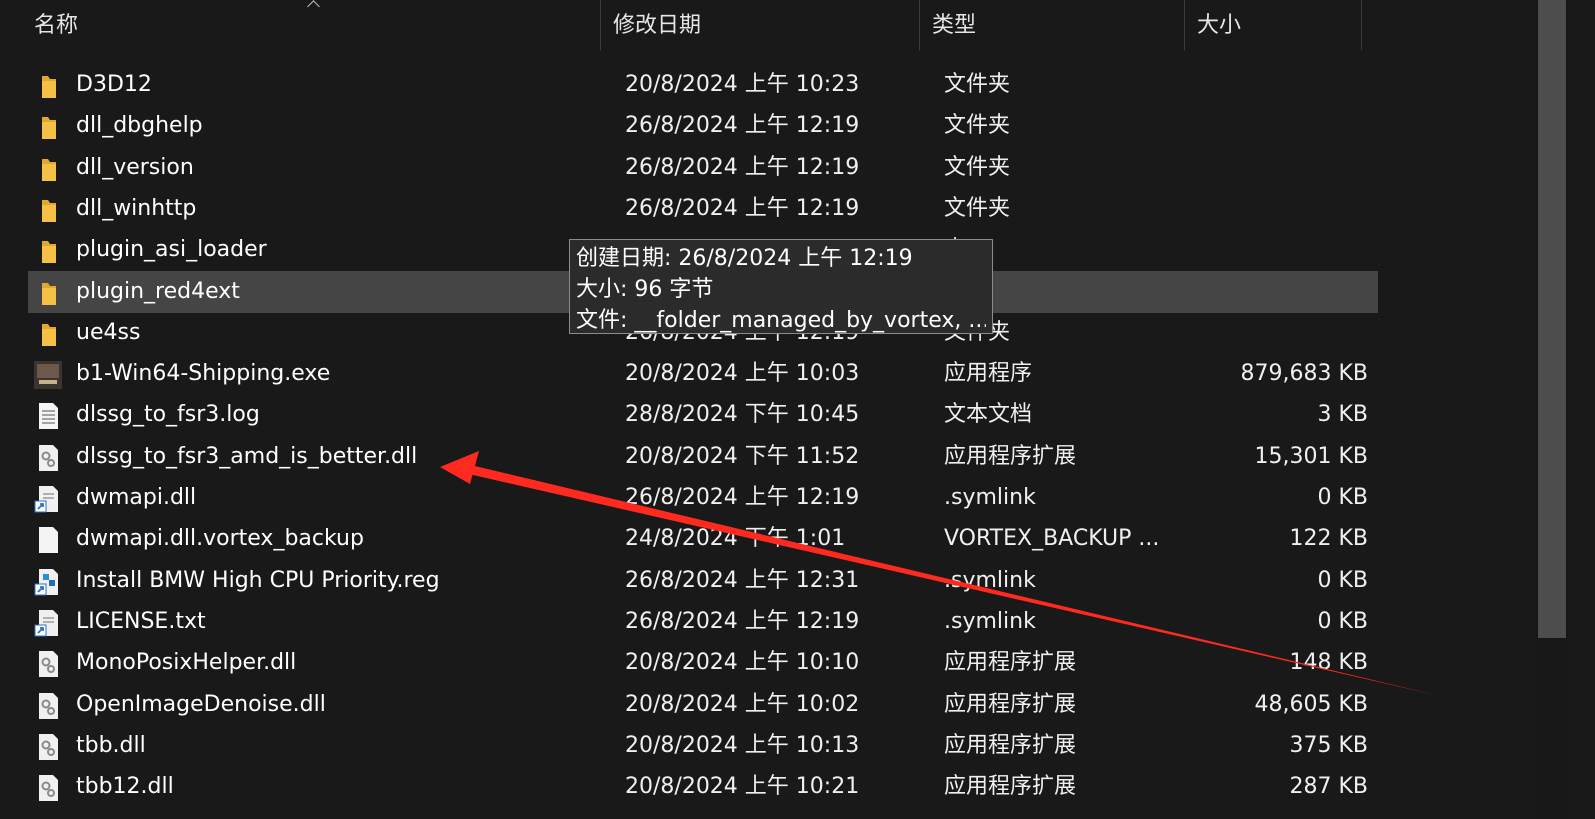 This screenshot has width=1595, height=819. I want to click on scrollbar-thumb, so click(1552, 319).